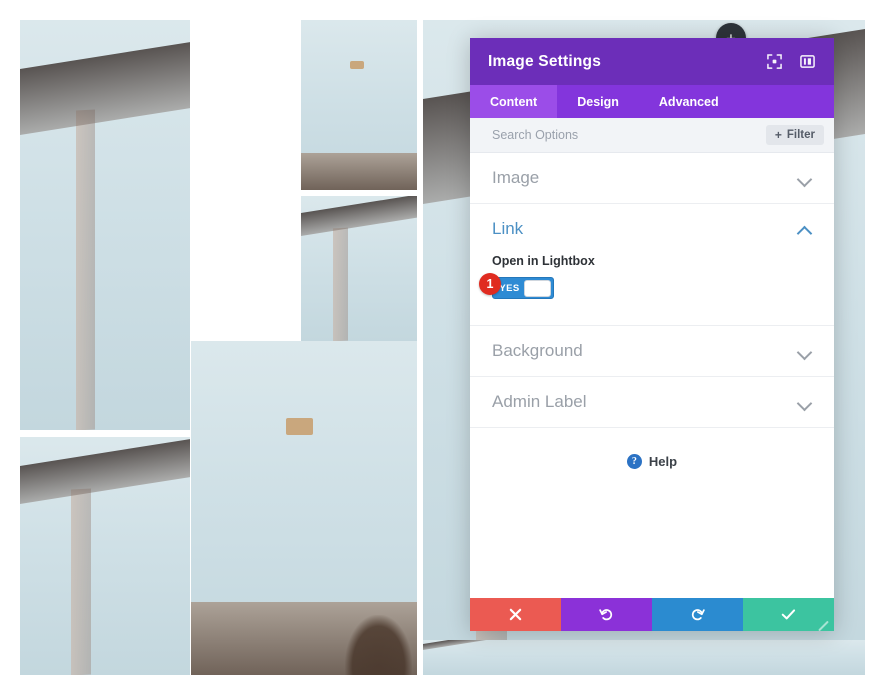 The image size is (880, 697). Describe the element at coordinates (800, 135) in the screenshot. I see `filter-button-label: Filter` at that location.